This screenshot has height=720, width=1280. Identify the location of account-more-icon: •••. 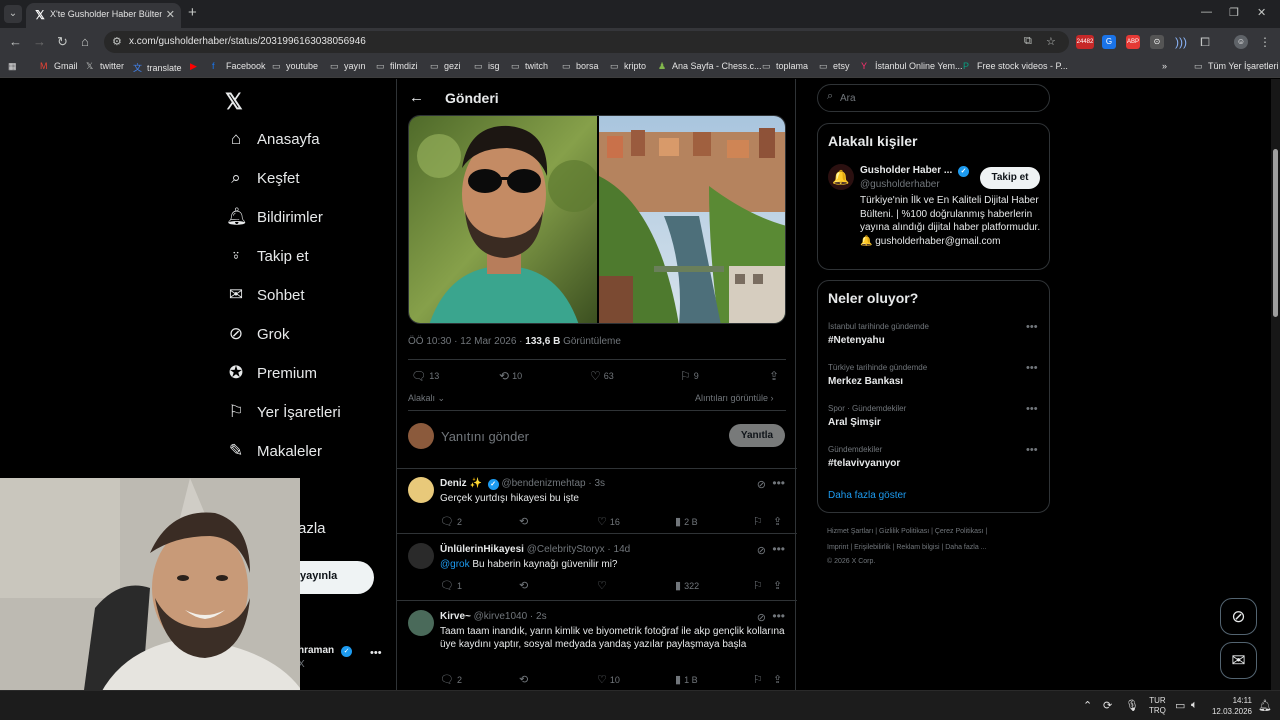
(376, 653).